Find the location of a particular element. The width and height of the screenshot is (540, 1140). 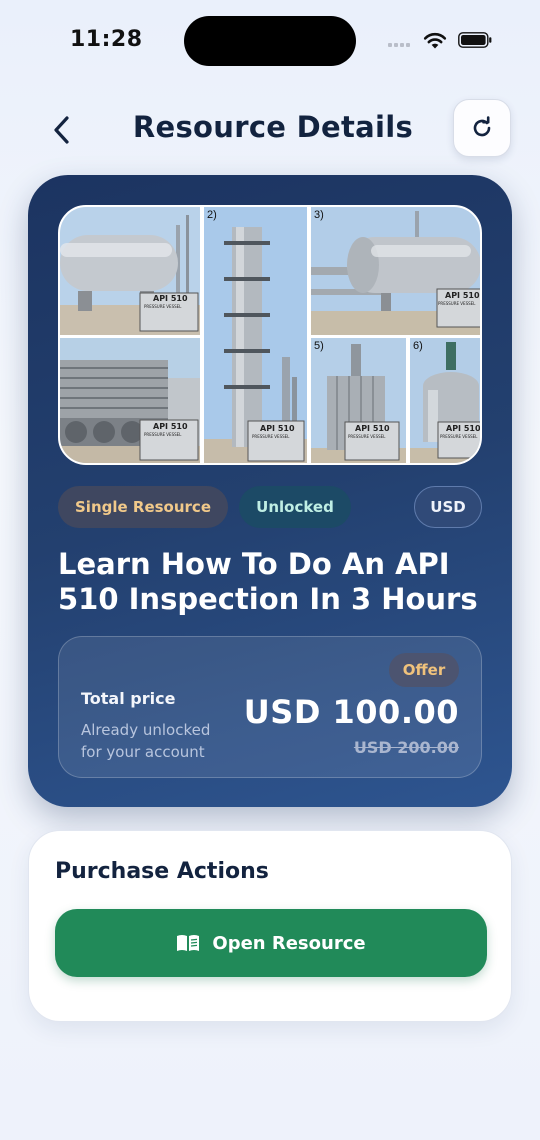

gallery-tile-box-heater: 5) API 510 PRESSURE VESSEL is located at coordinates (358, 400).